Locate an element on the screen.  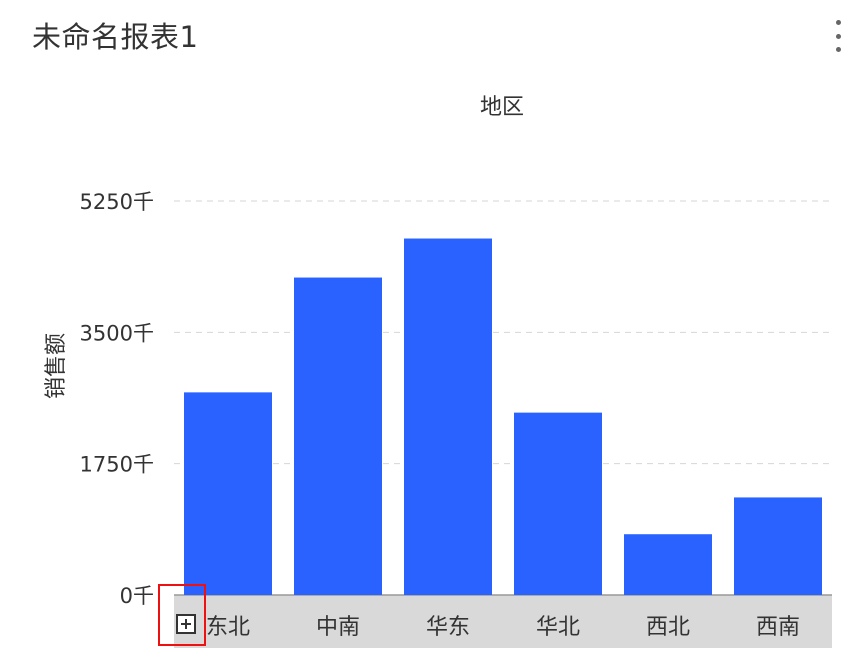
x-axis-band is located at coordinates (503, 621).